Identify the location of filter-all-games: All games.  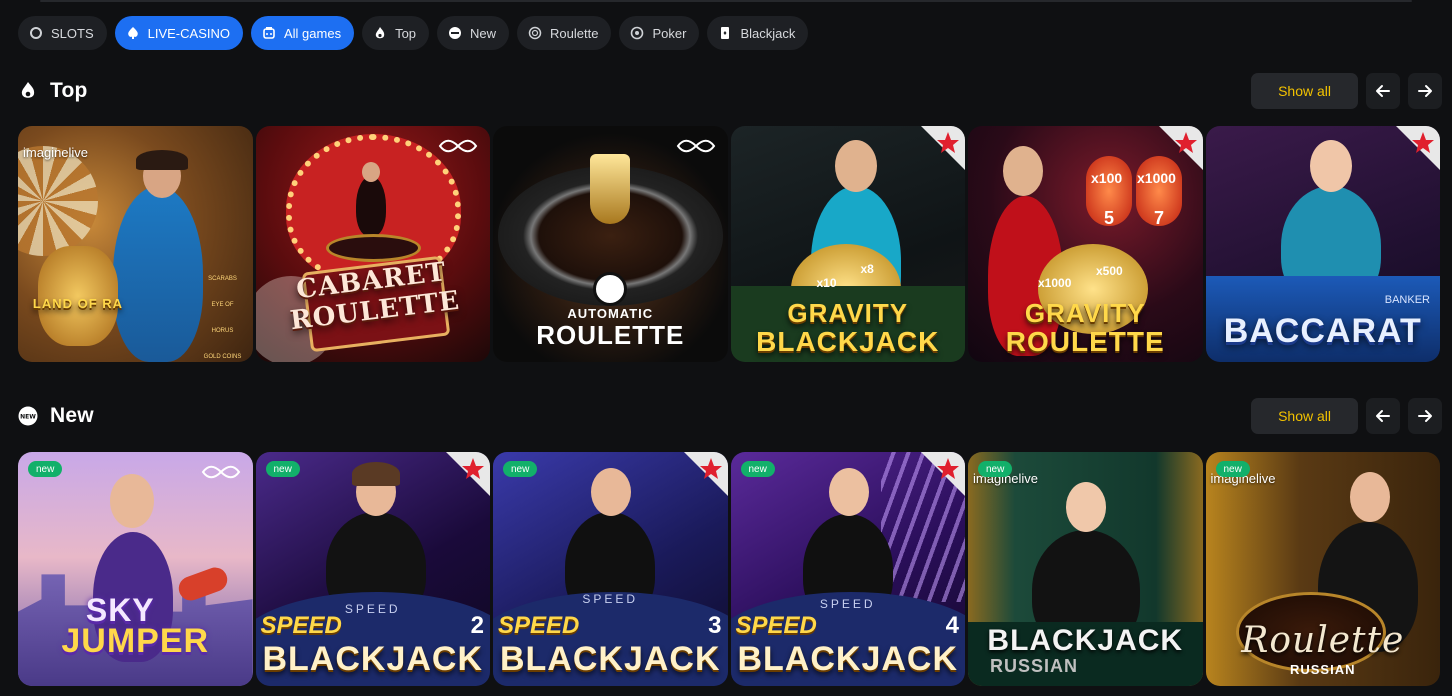
(302, 33).